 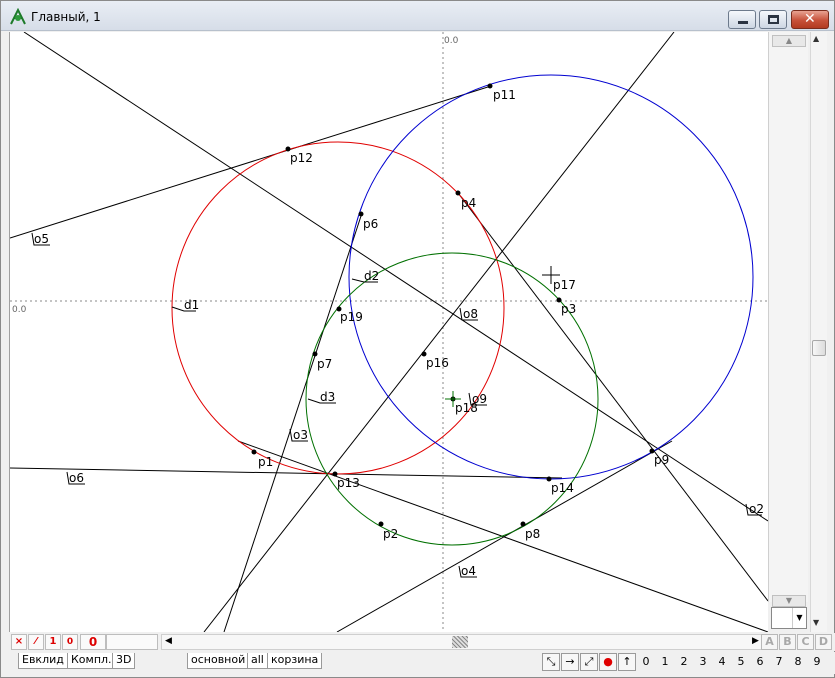 What do you see at coordinates (760, 661) in the screenshot?
I see `digit-6: 6` at bounding box center [760, 661].